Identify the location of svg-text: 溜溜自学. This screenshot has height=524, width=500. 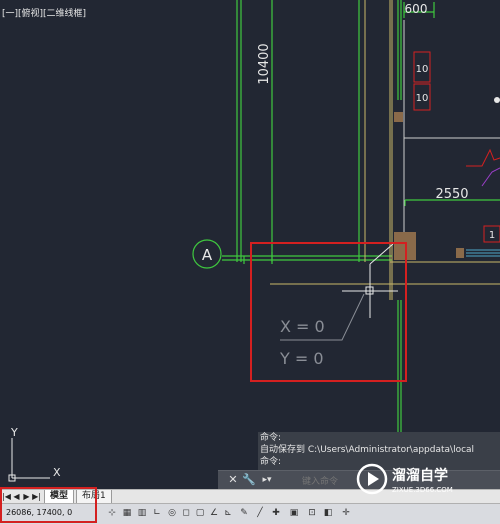
(420, 475).